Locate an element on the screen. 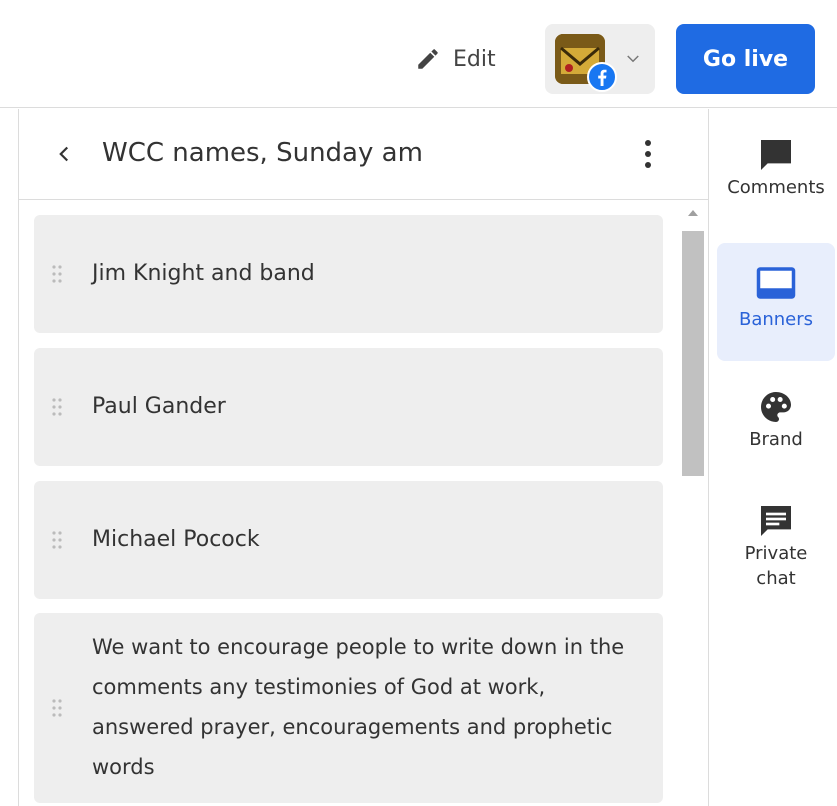 This screenshot has width=837, height=806. right-sidebar: Comments Banners Brand Private chat is located at coordinates (773, 457).